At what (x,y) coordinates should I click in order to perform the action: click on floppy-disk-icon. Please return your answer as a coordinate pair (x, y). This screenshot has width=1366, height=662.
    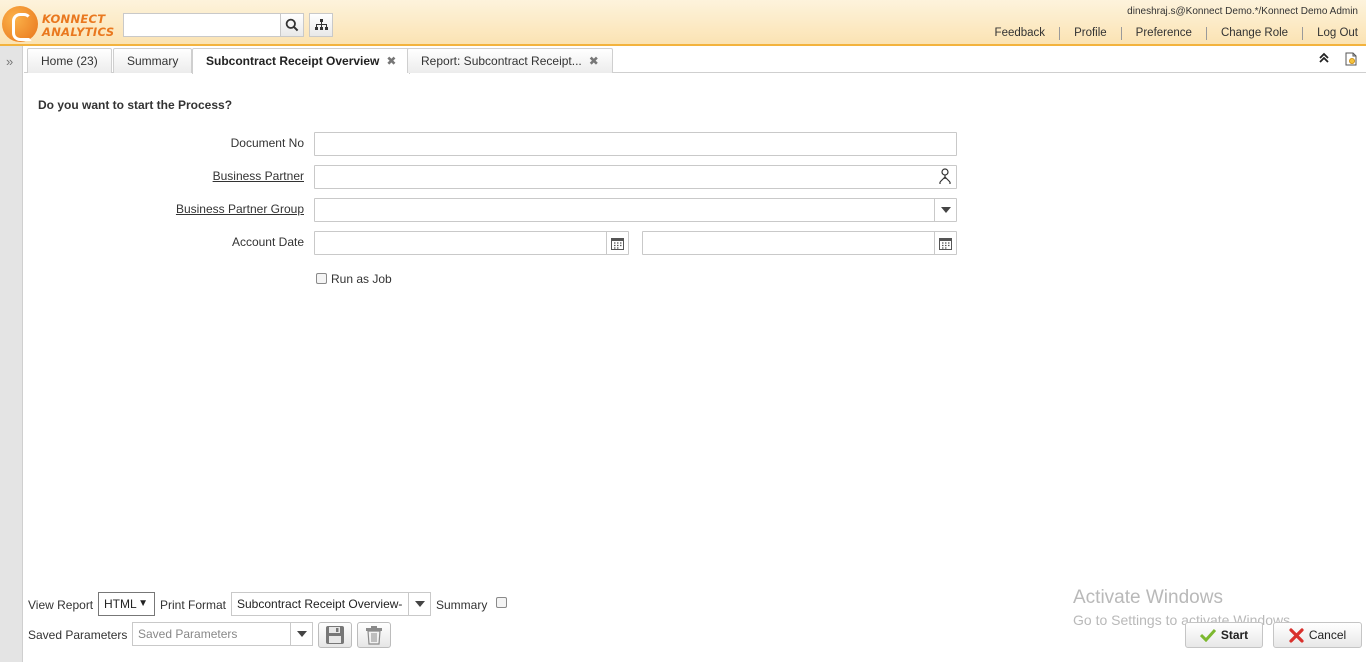
    Looking at the image, I should click on (335, 635).